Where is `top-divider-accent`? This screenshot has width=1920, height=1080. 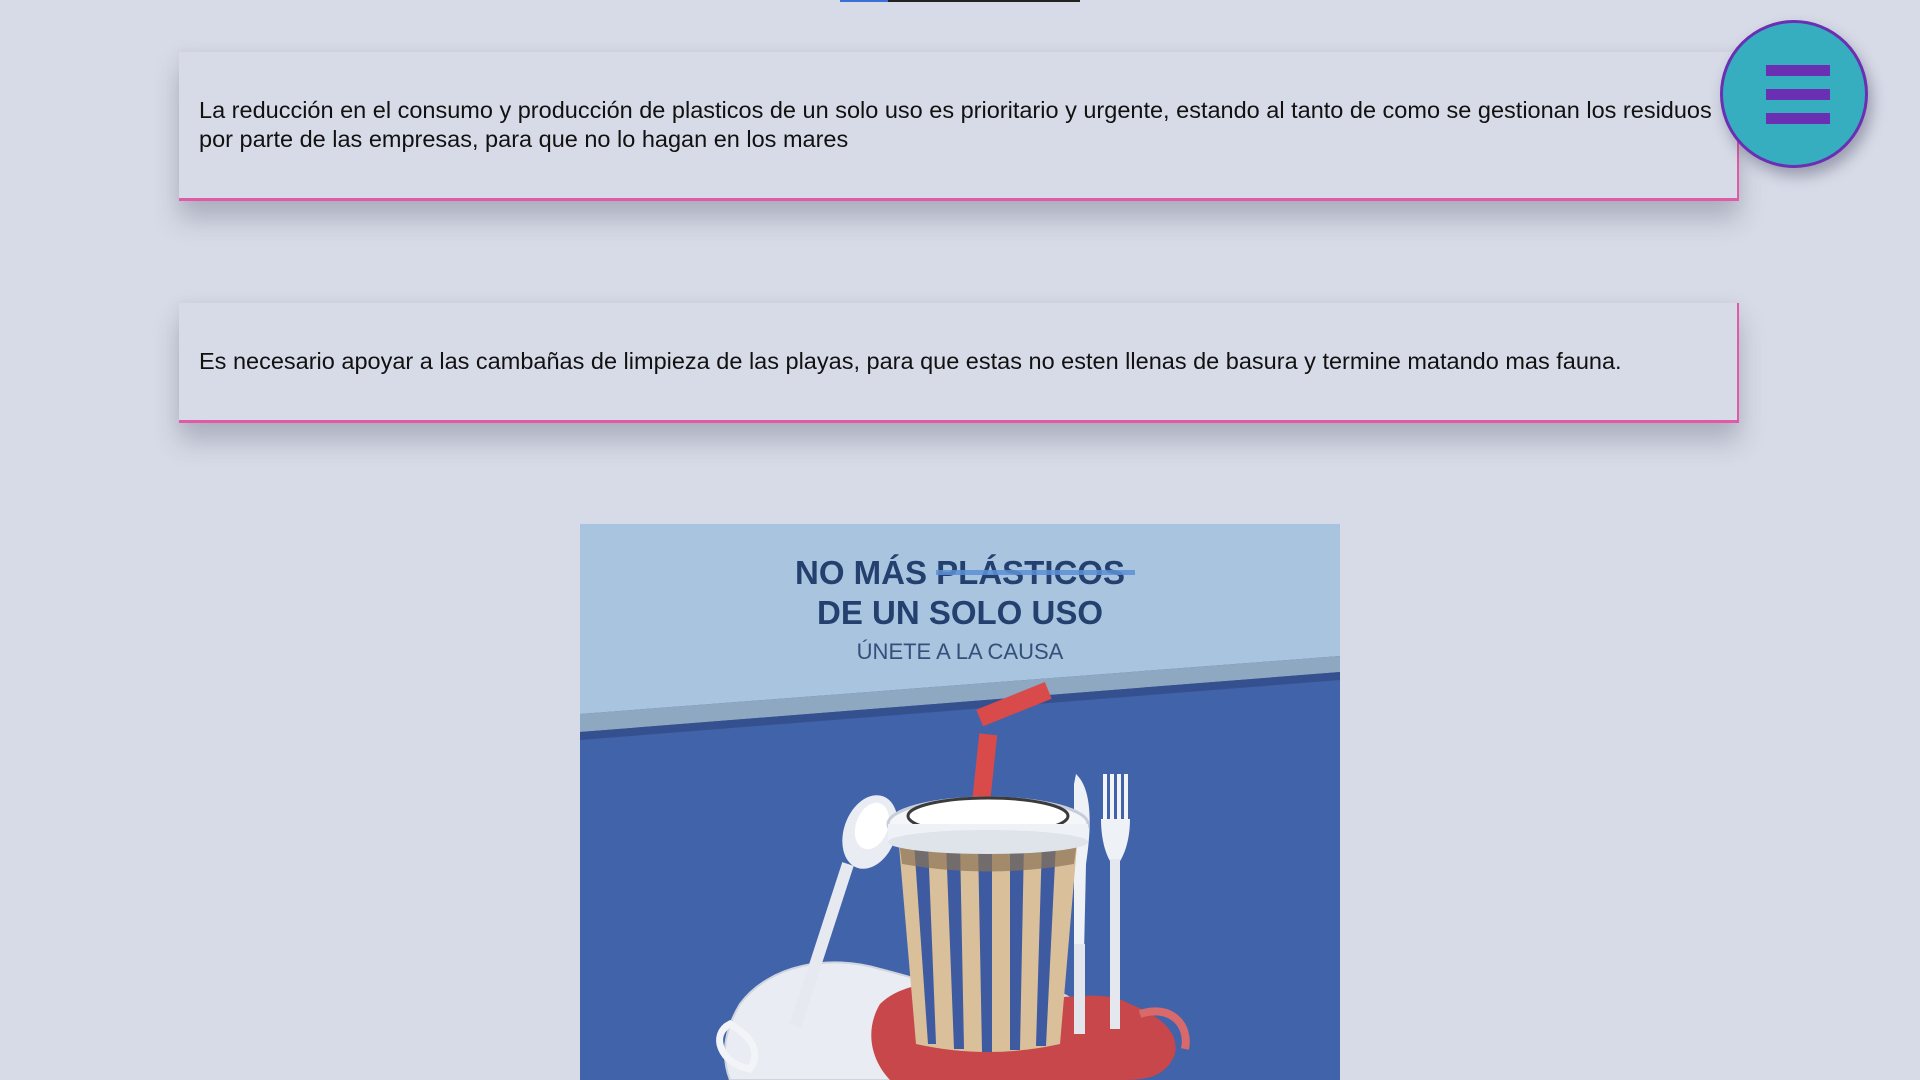
top-divider-accent is located at coordinates (864, 1).